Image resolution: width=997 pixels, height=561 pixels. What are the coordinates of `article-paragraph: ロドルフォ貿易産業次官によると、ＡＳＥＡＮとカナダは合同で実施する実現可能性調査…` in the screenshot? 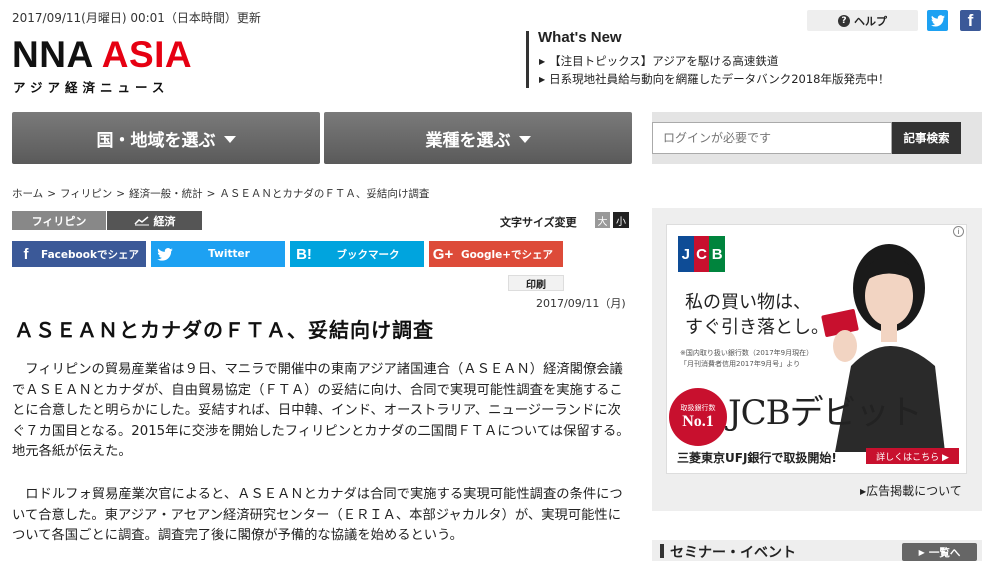 It's located at (317, 515).